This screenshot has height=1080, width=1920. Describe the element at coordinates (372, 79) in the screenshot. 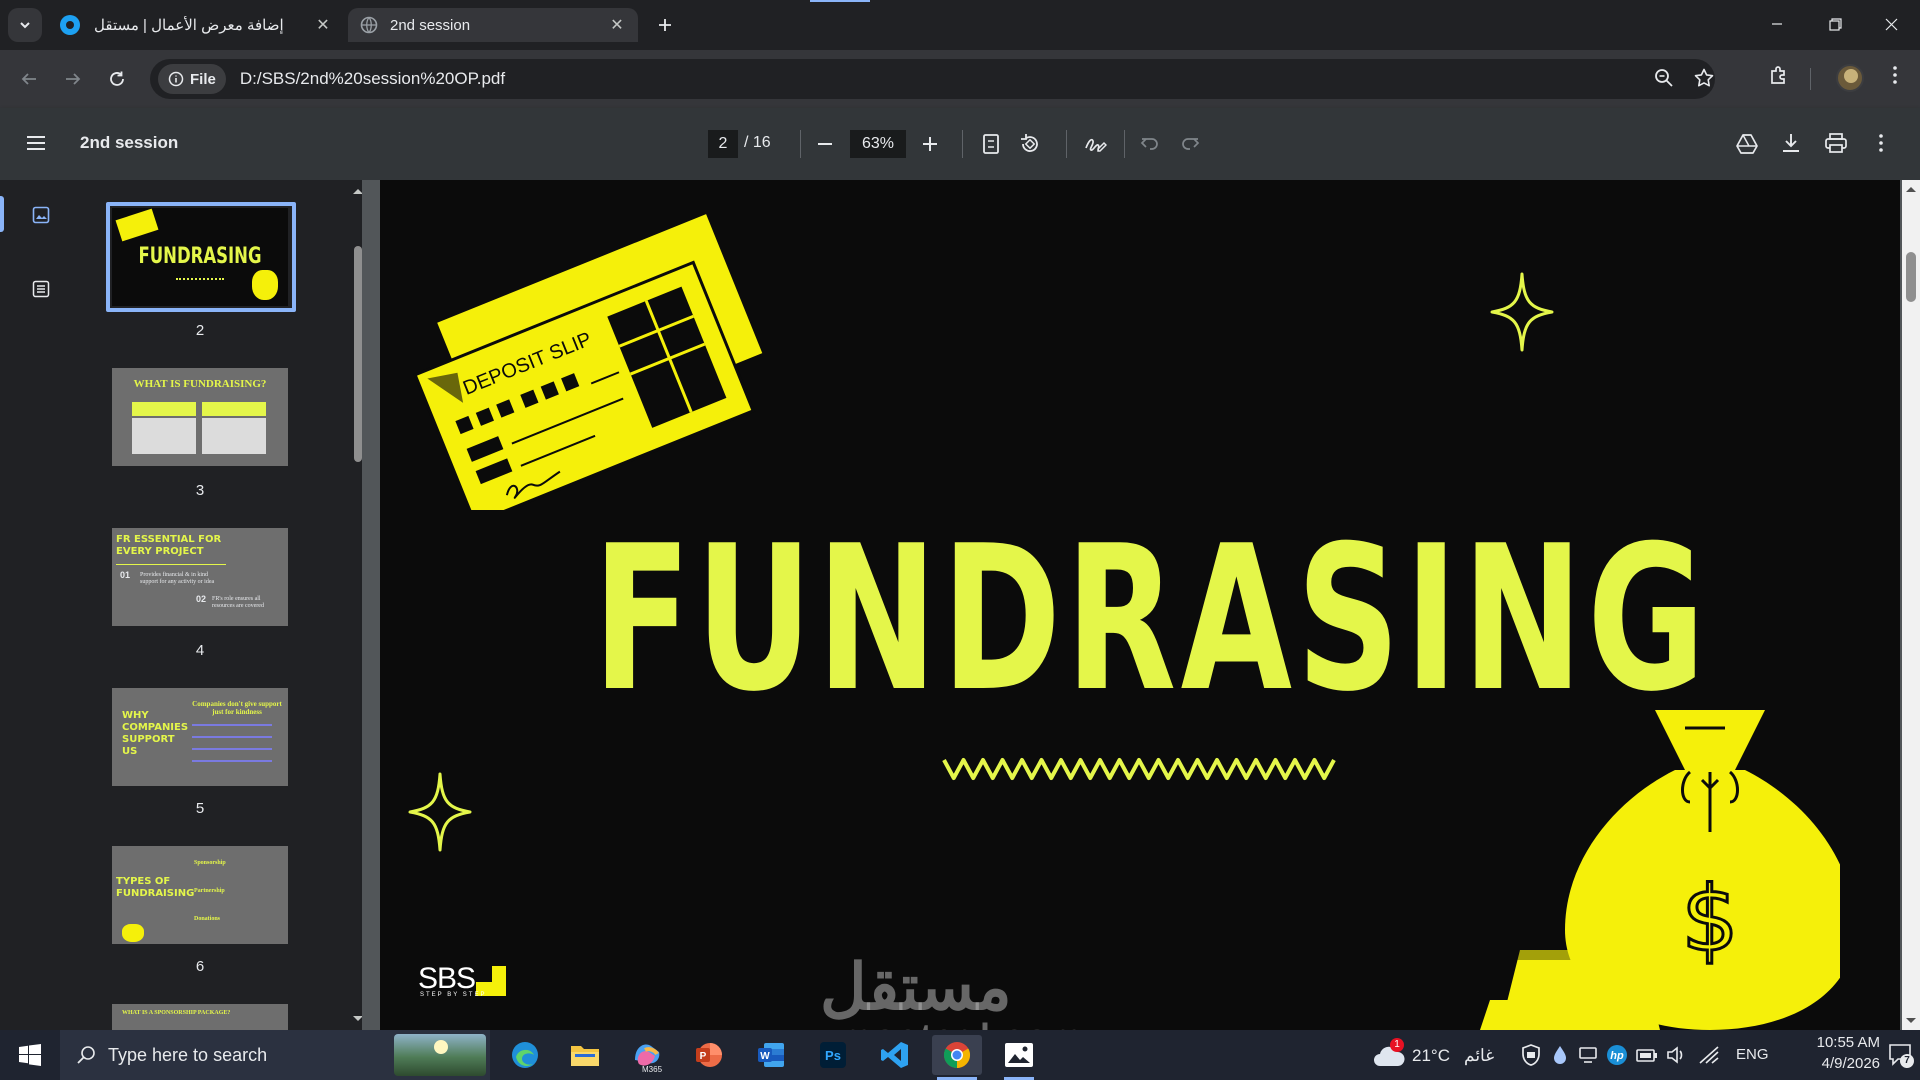

I see `url-text: D:/SBS/2nd%20session%20OP.pdf` at that location.